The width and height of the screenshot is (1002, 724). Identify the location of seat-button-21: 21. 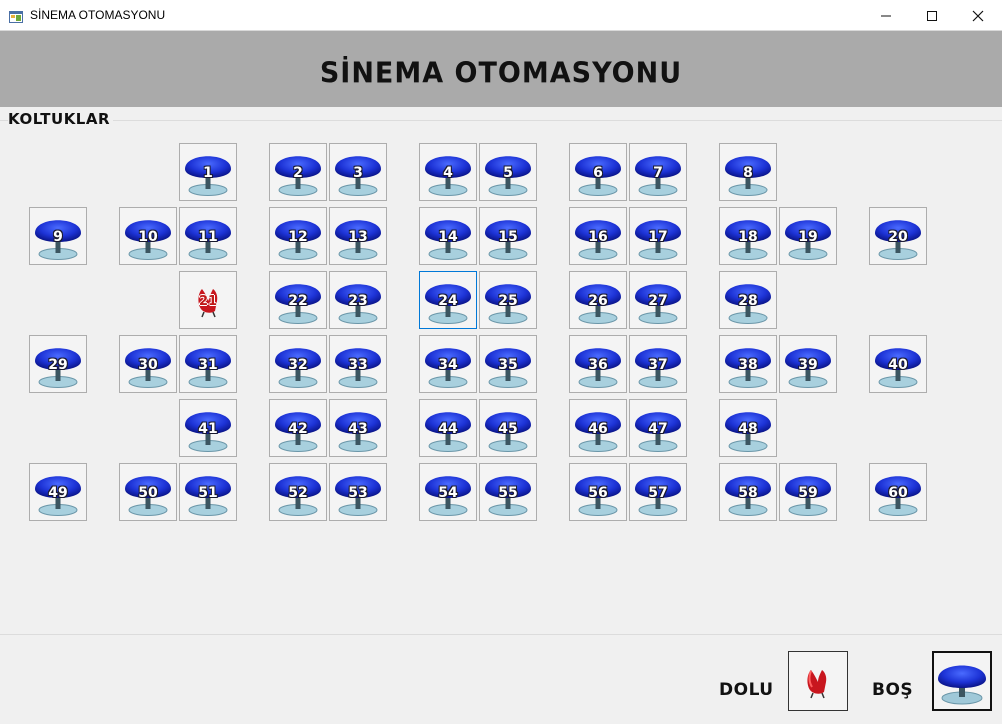
(208, 300).